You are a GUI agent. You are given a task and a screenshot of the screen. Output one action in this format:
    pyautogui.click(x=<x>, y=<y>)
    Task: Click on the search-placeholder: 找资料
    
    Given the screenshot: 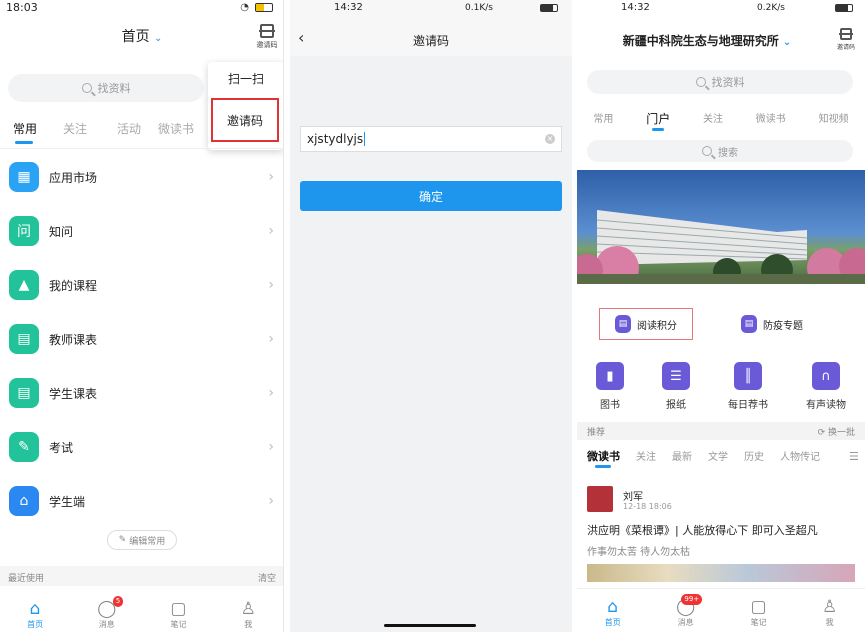 What is the action you would take?
    pyautogui.click(x=728, y=82)
    